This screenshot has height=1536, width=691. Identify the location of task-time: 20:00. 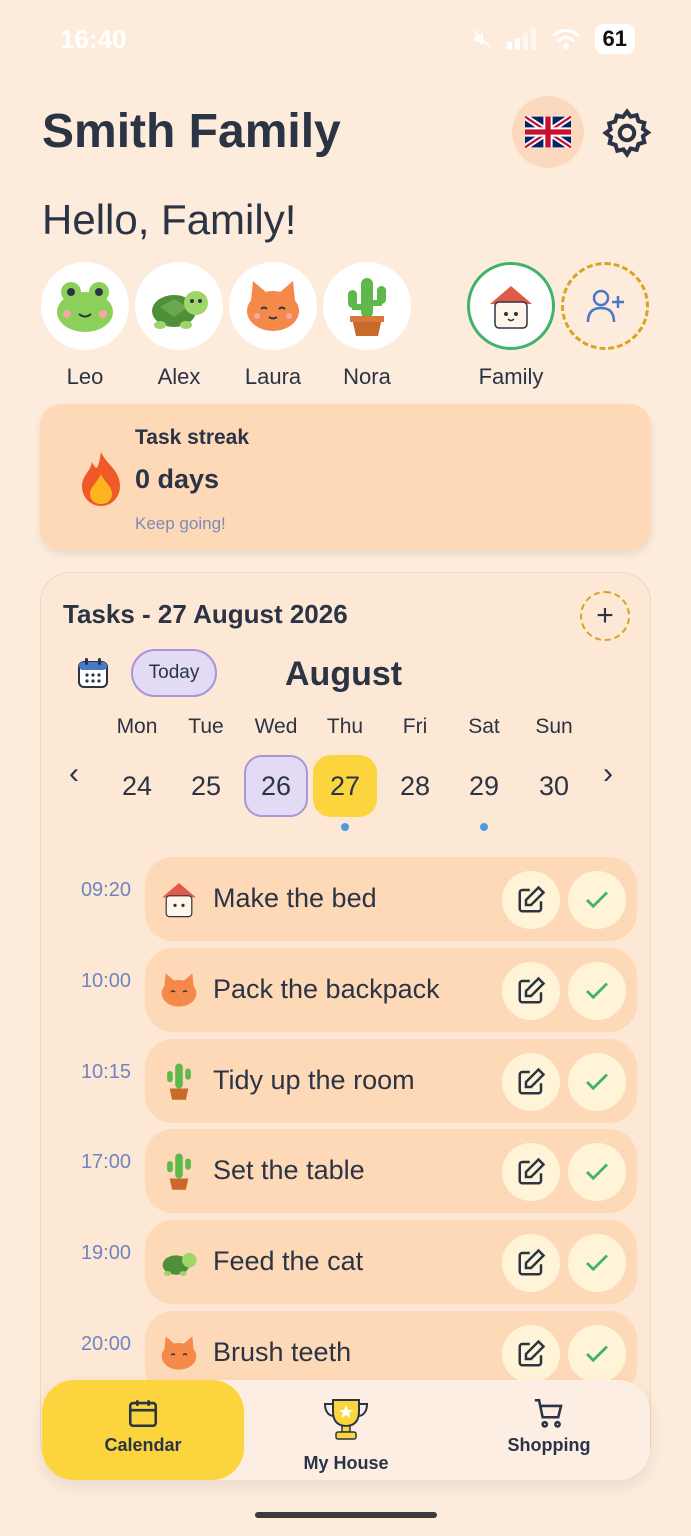
(105, 1344).